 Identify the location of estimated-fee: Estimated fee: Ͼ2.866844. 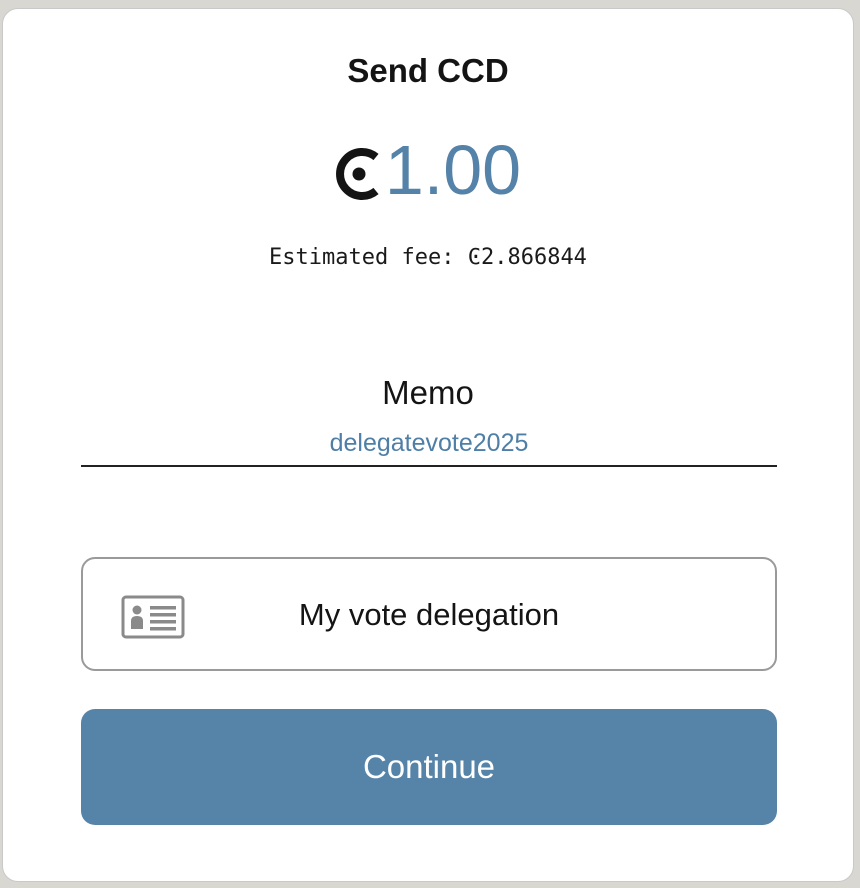
(428, 257).